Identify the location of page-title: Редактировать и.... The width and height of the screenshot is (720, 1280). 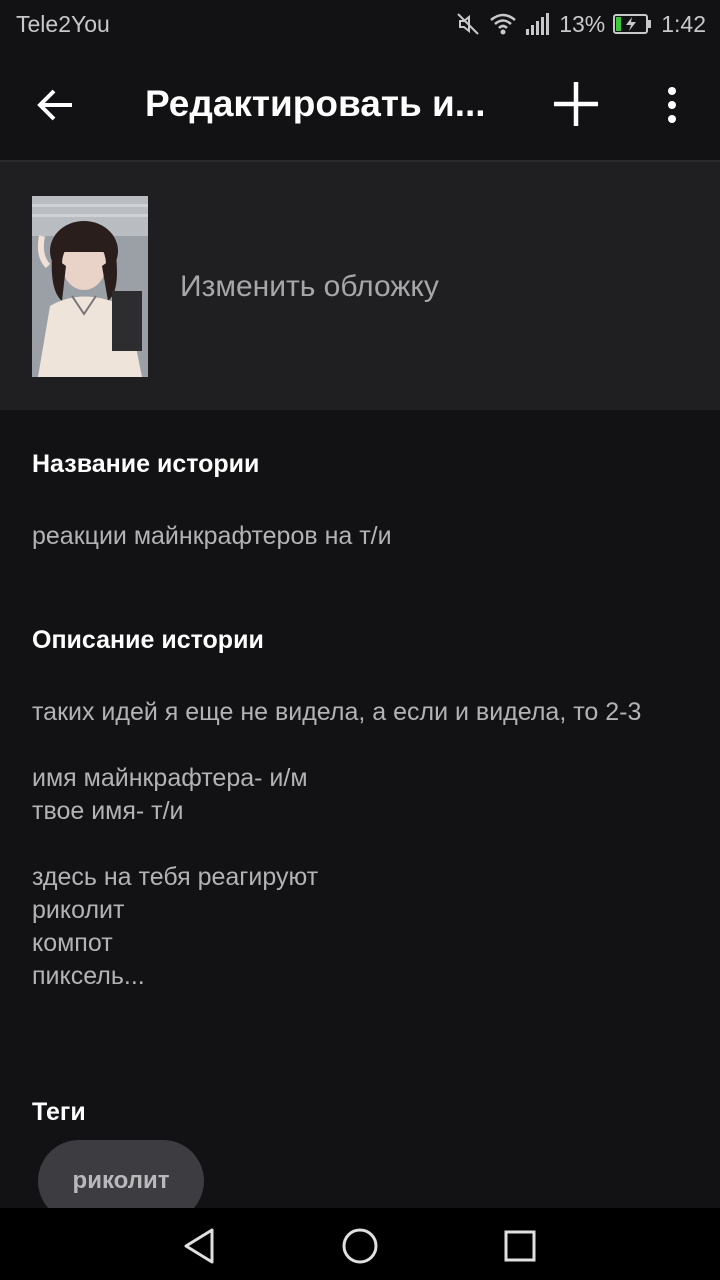
(315, 103).